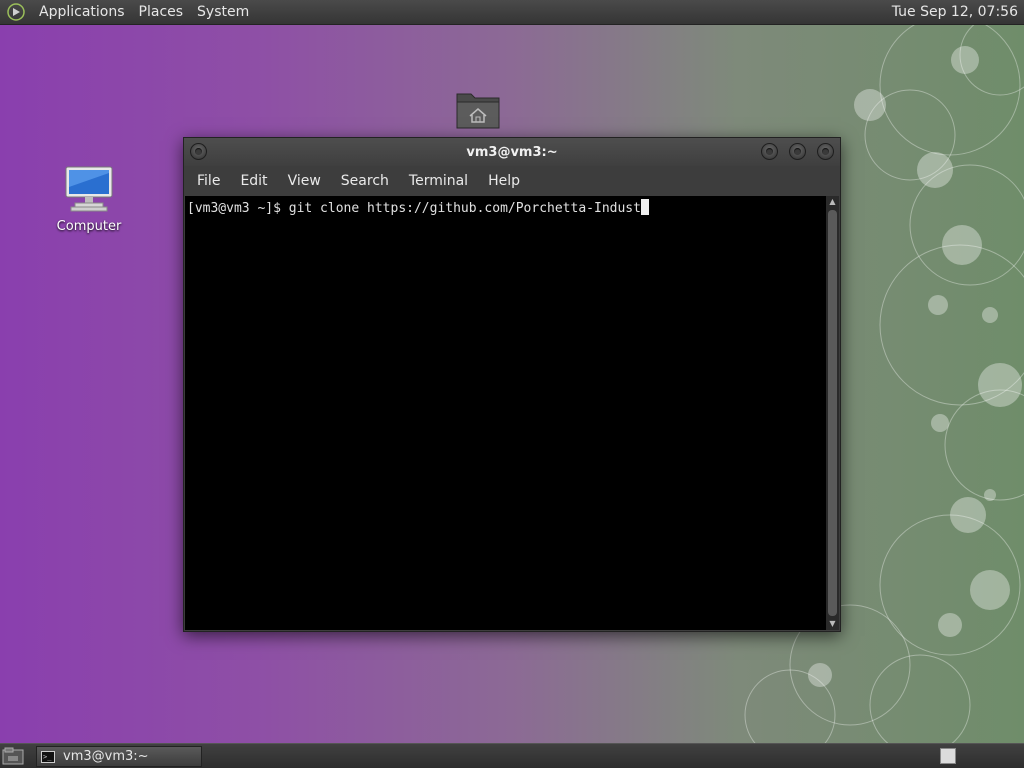  I want to click on menu-terminal: Terminal, so click(438, 181).